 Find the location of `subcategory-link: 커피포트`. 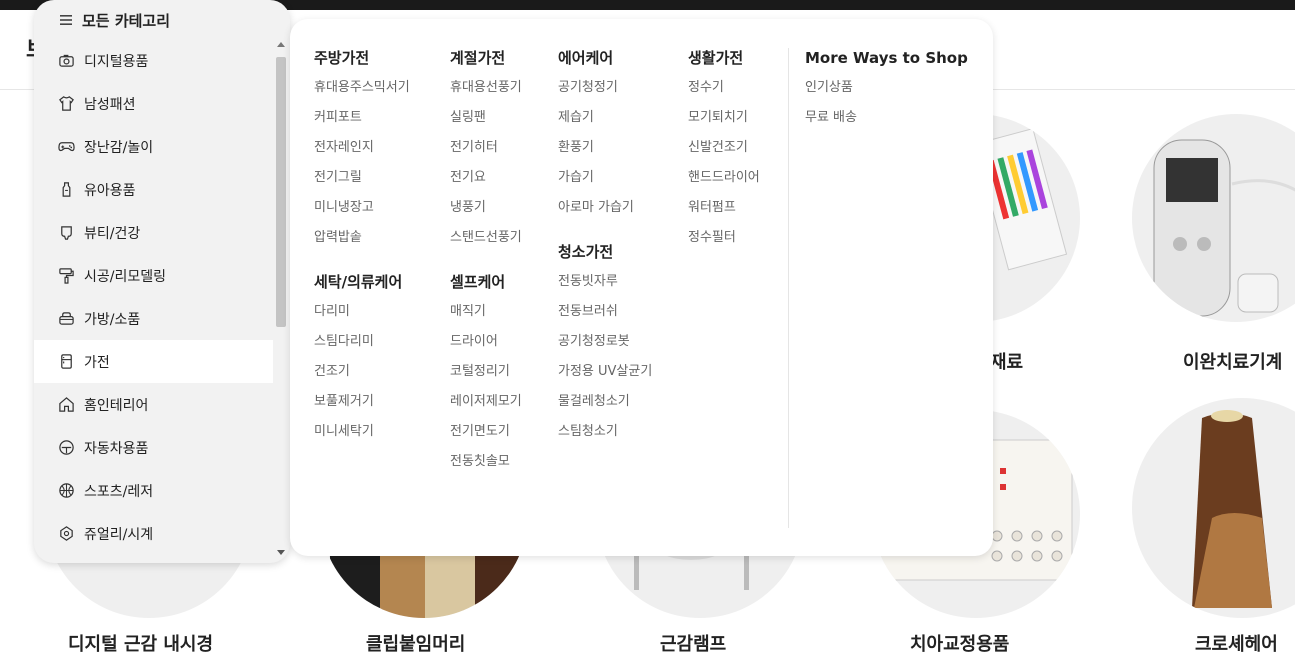

subcategory-link: 커피포트 is located at coordinates (362, 123).